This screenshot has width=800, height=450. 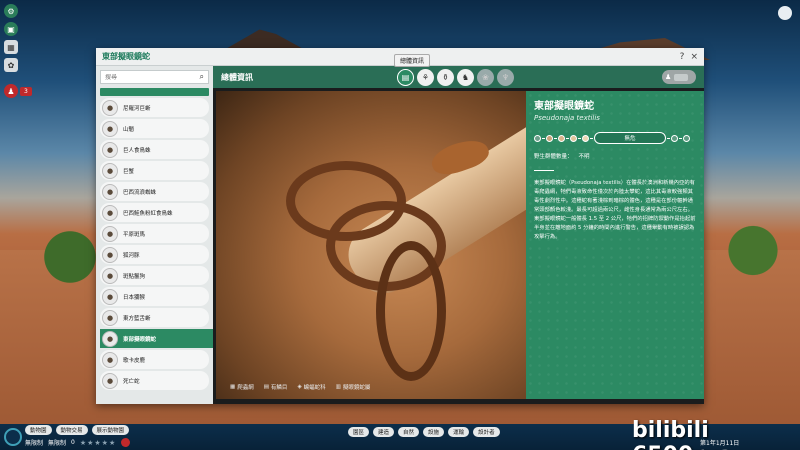 I want to click on side-hud: ⚙ ▣ ▦ ✿ ♟ 3, so click(x=18, y=51).